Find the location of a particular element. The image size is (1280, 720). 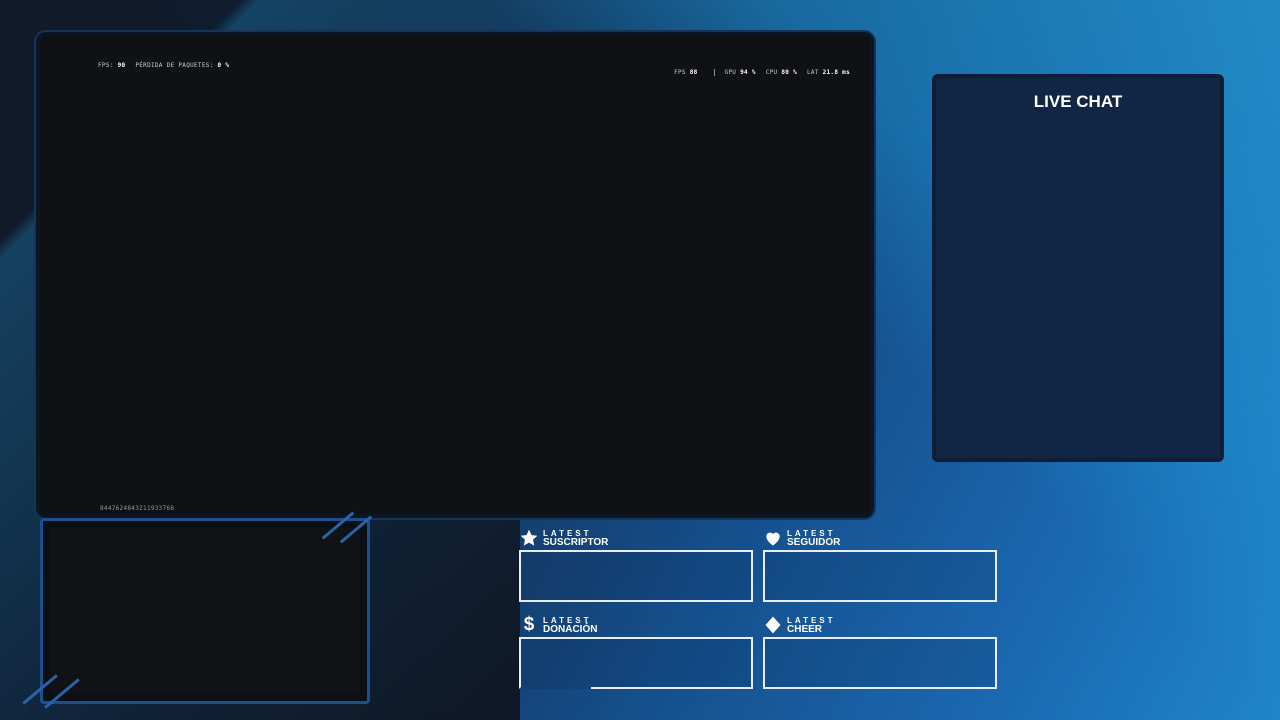

latest-subscriber-header: LATEST SUSCRIPTOR is located at coordinates (563, 538).